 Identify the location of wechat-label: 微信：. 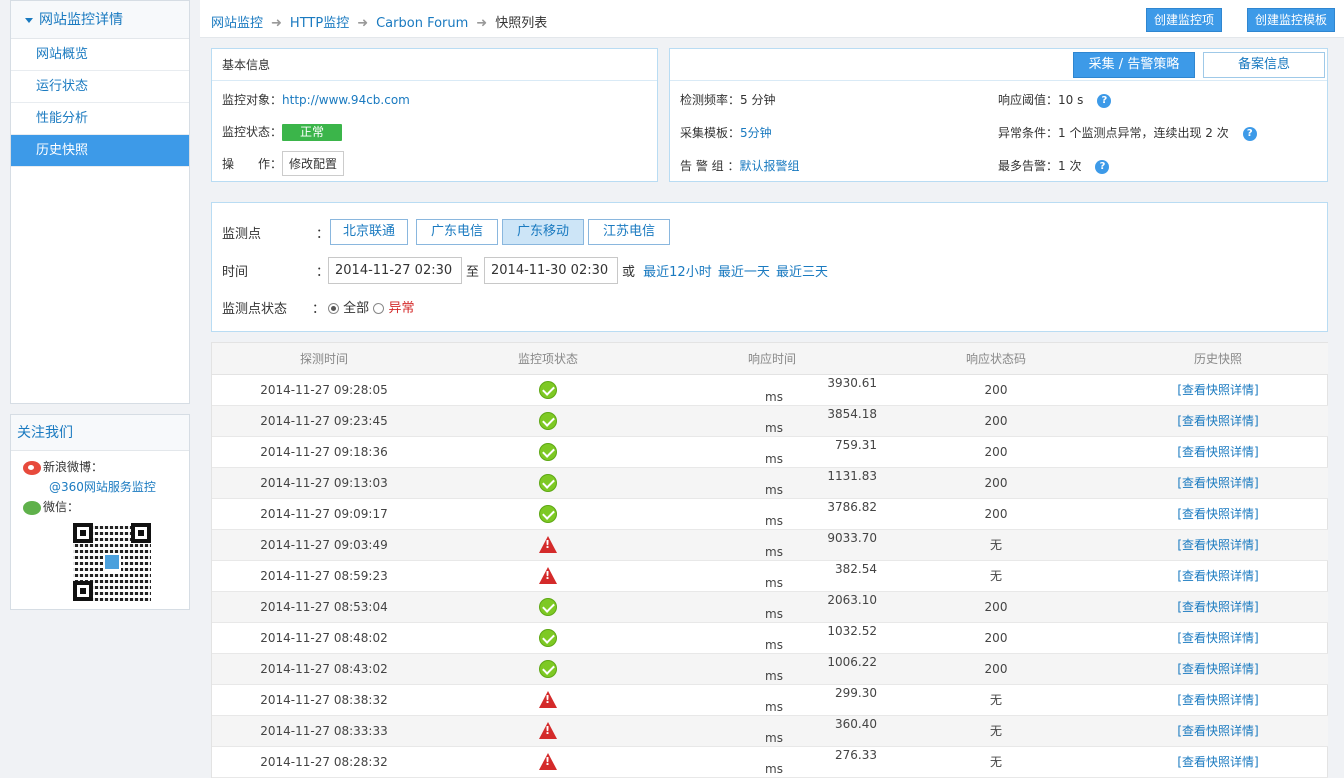
(61, 507).